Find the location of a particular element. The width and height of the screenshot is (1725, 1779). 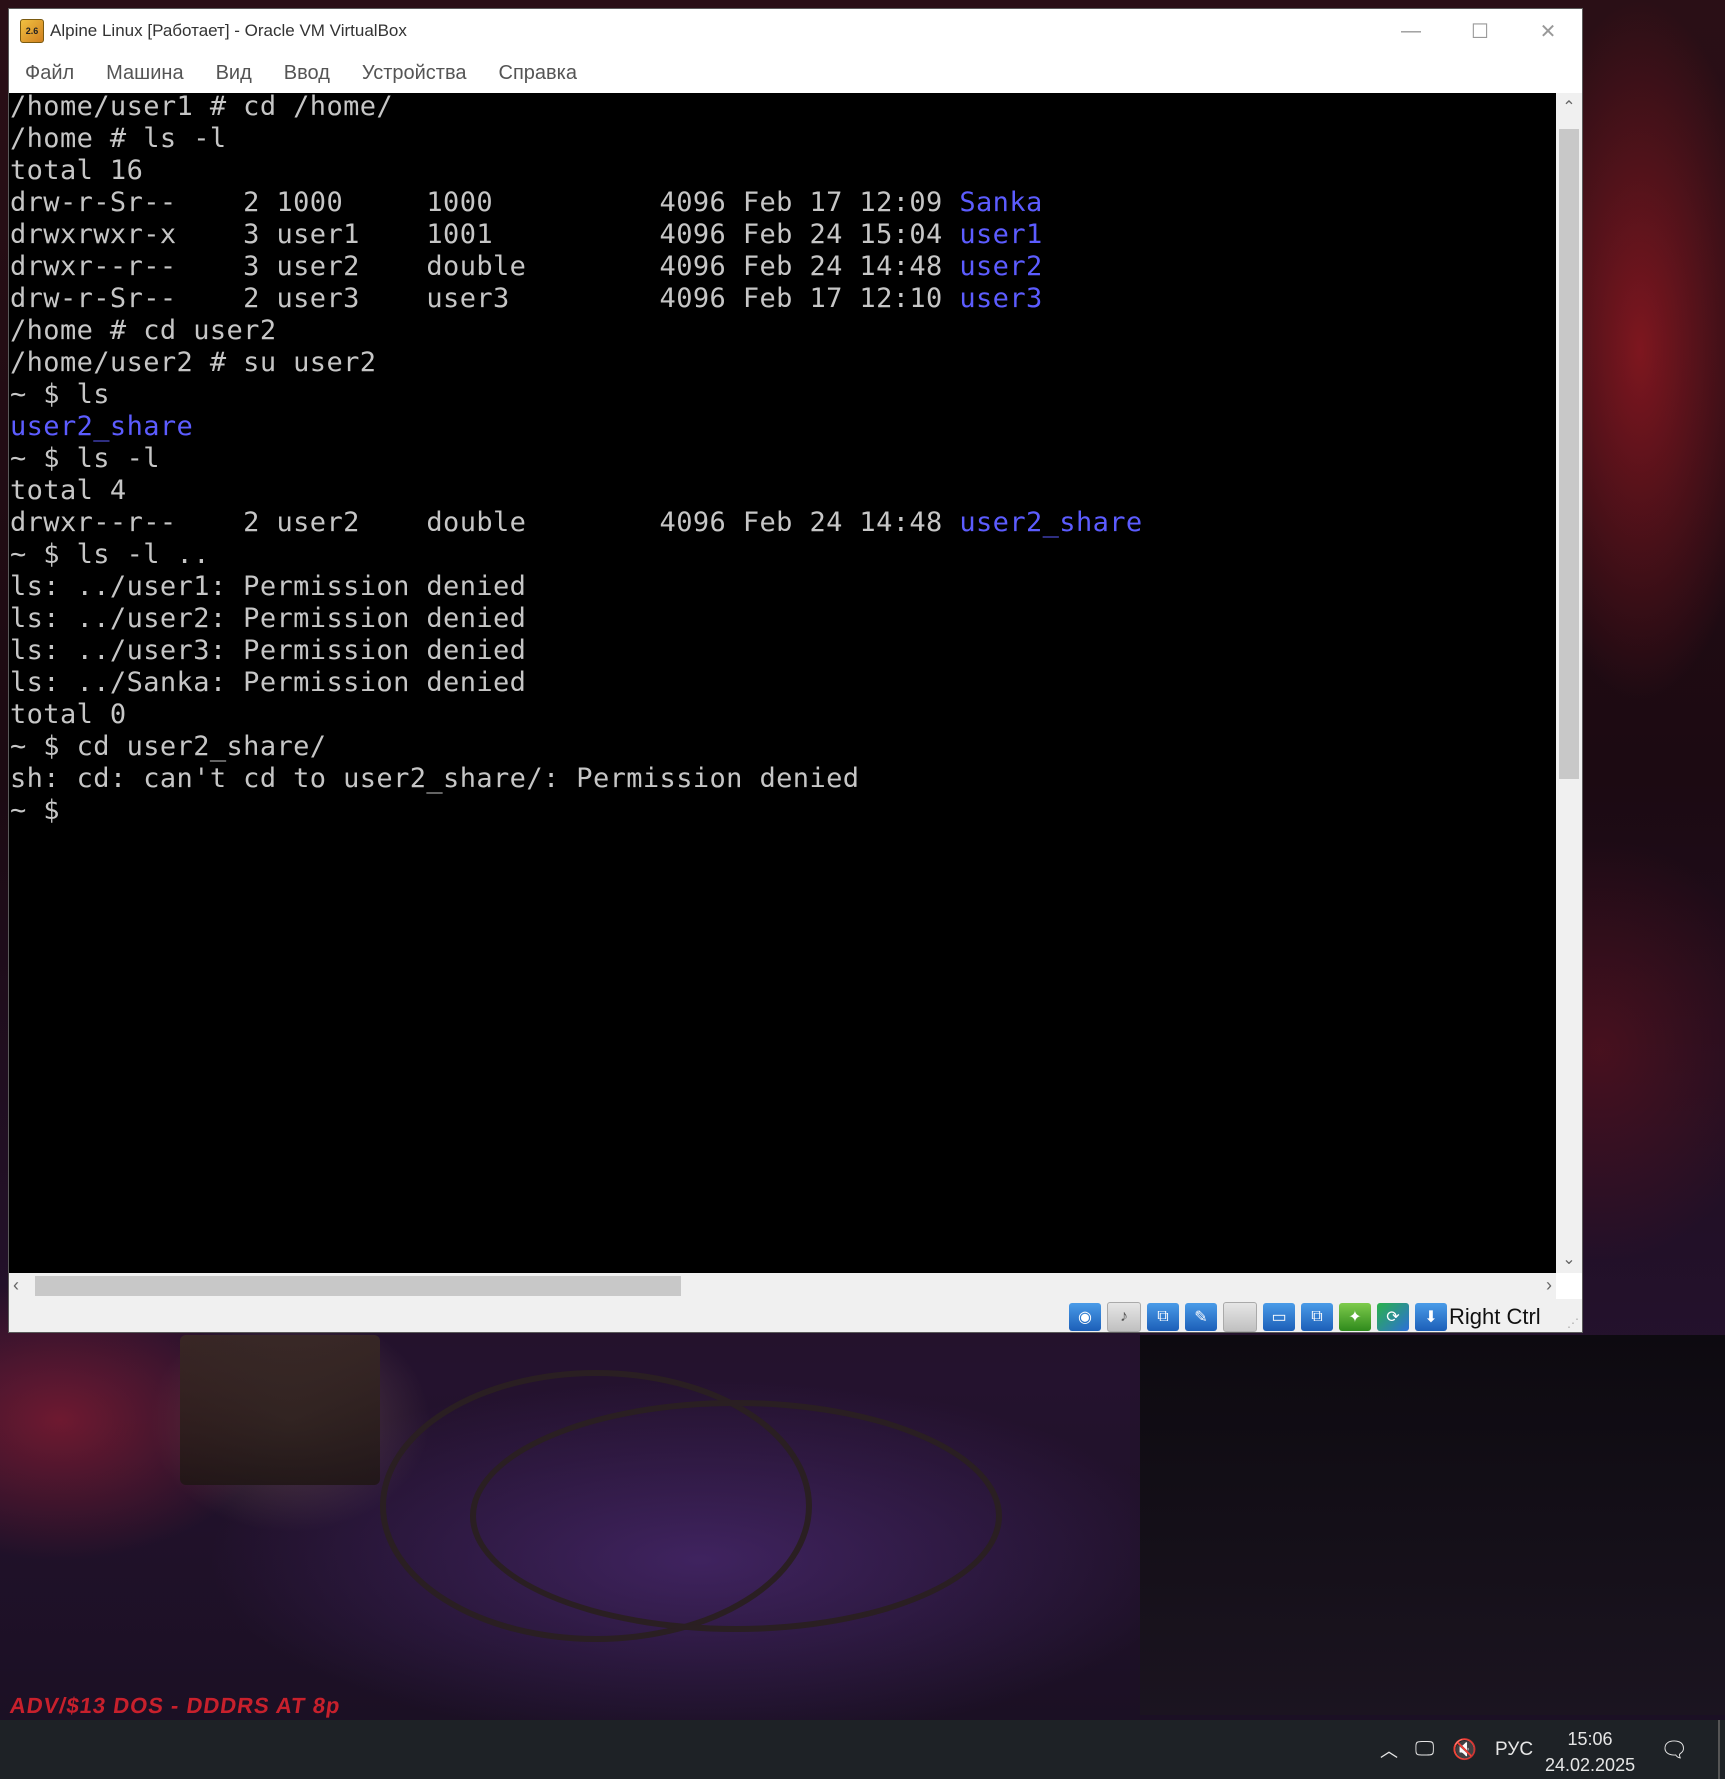

terminal-line: ~ $ is located at coordinates (576, 811).